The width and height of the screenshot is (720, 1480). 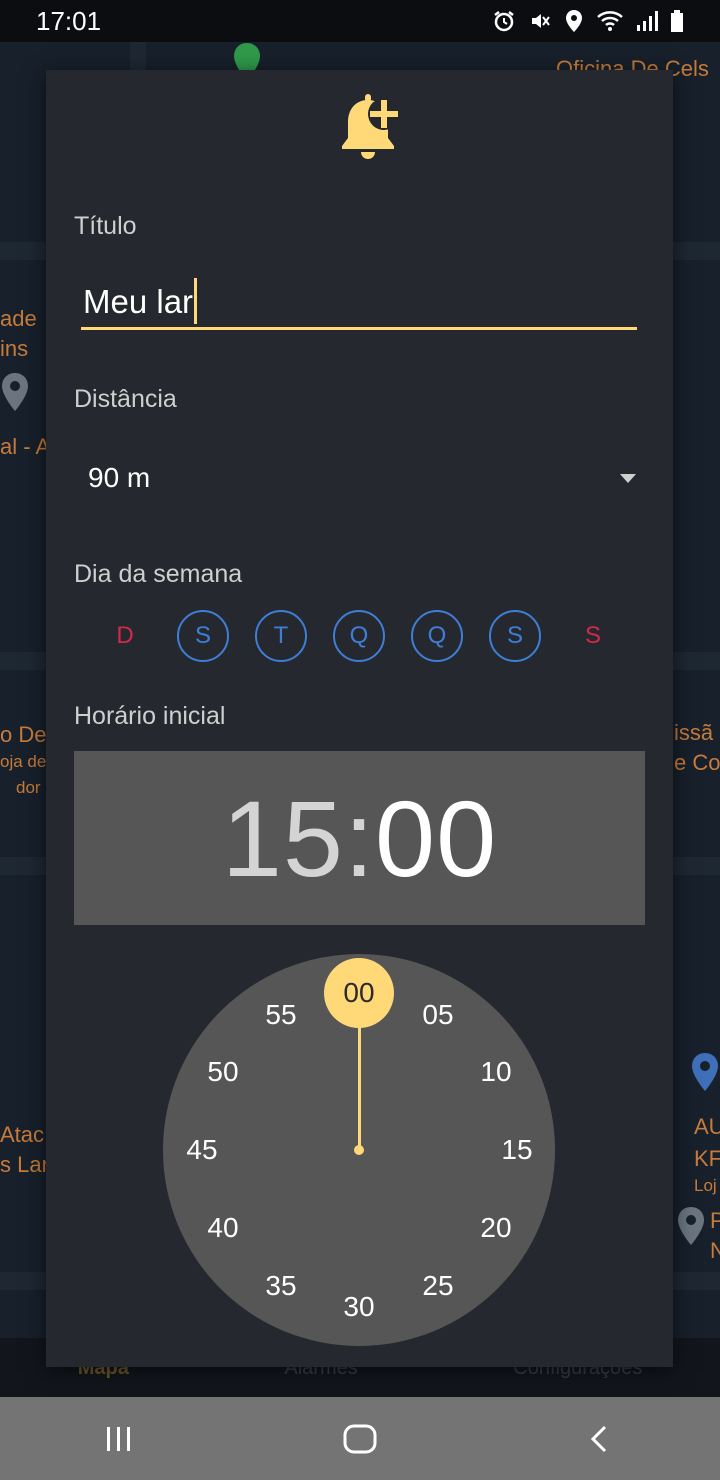 I want to click on clock-number: 45, so click(x=202, y=1150).